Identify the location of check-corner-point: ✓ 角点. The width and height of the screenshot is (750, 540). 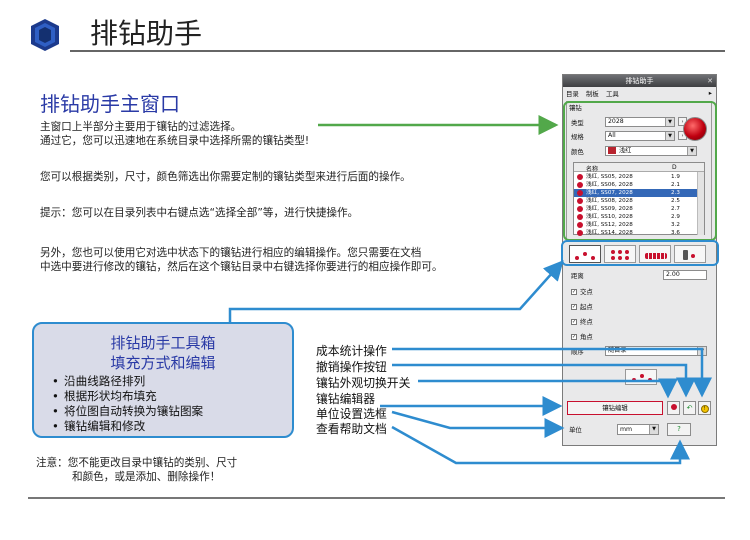
(582, 336).